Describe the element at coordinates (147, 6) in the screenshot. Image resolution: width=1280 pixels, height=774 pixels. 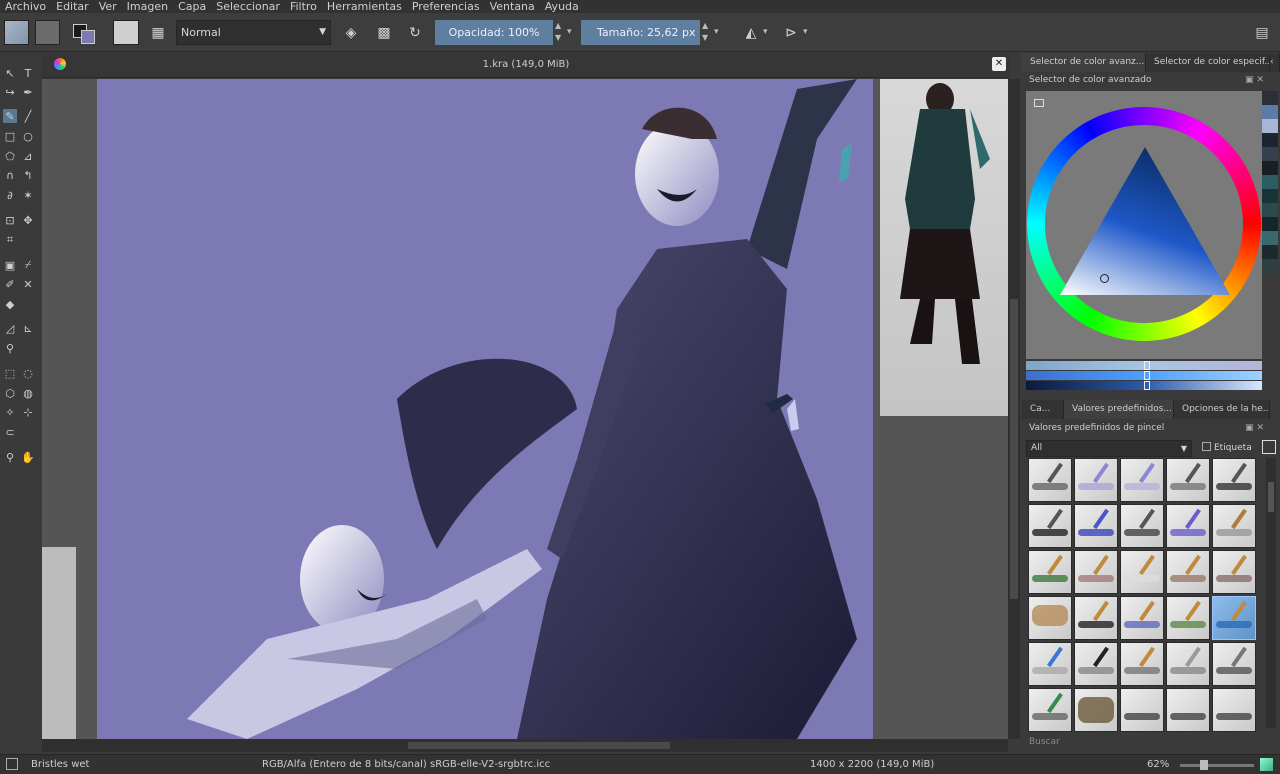
I see `menu-imagen: Imagen` at that location.